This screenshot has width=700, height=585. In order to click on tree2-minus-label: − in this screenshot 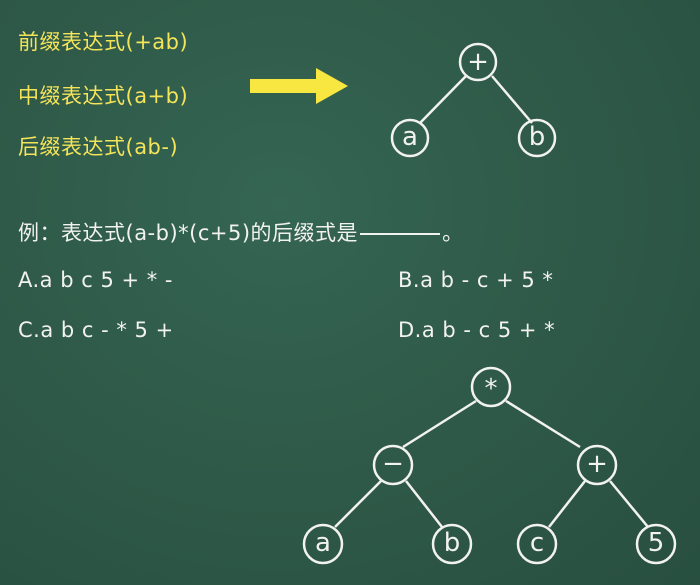, I will do `click(393, 464)`.